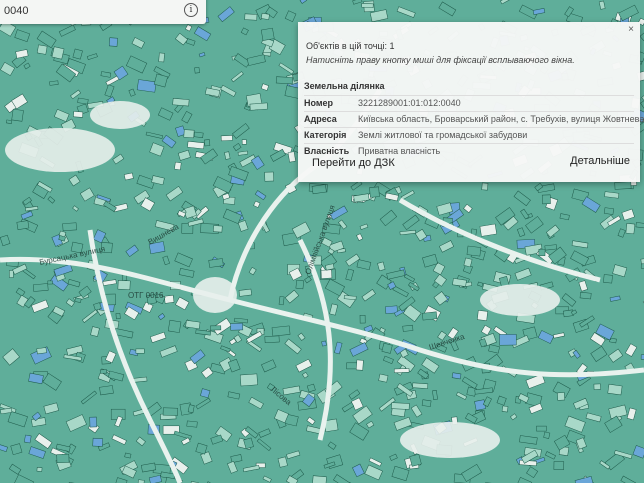  What do you see at coordinates (631, 29) in the screenshot?
I see `close-icon: ×` at bounding box center [631, 29].